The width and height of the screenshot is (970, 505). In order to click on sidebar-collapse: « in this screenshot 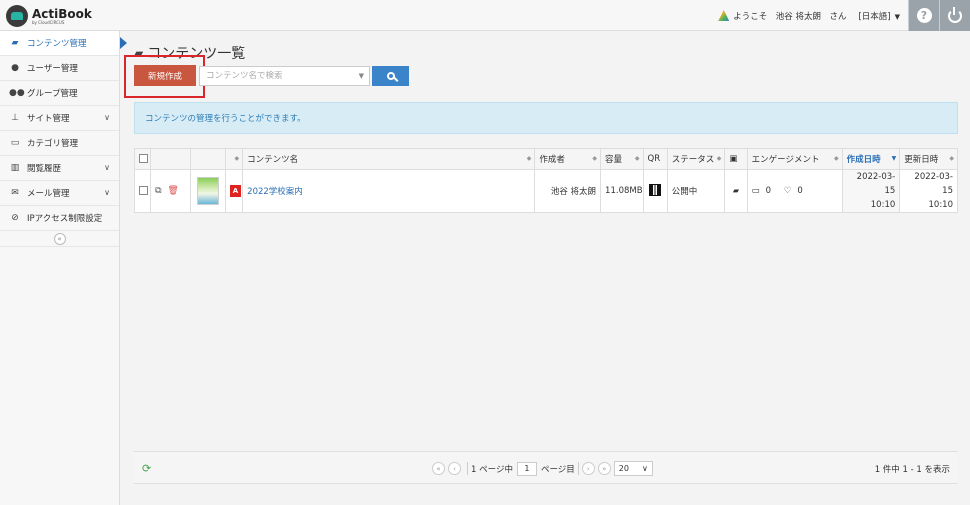, I will do `click(59, 239)`.